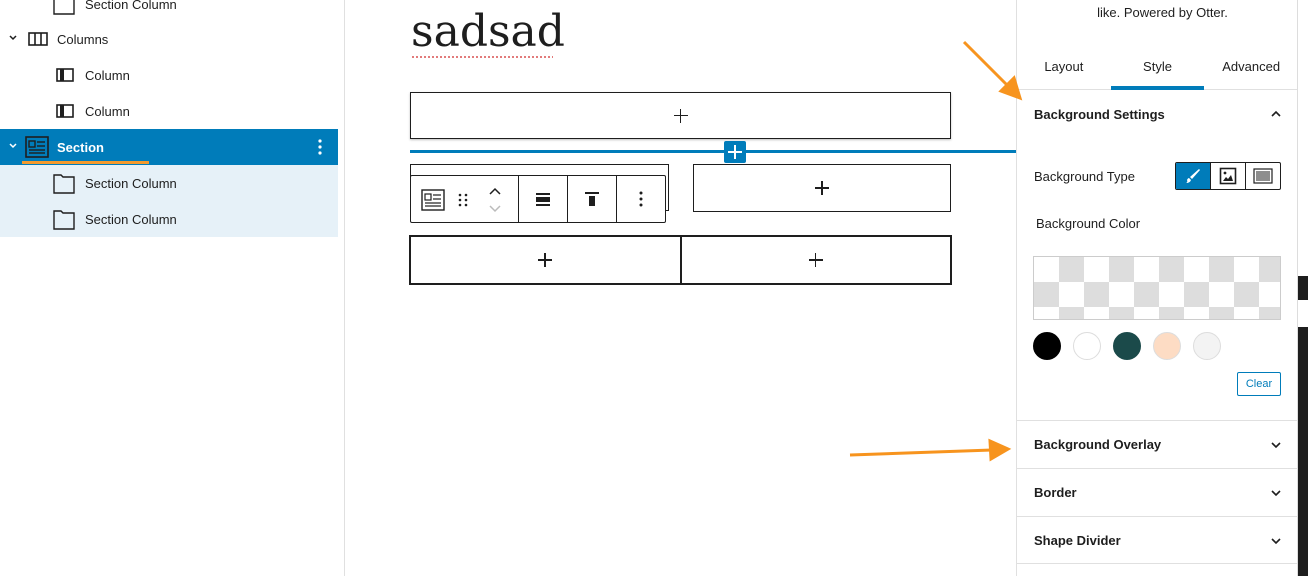  I want to click on tab-layout: Layout, so click(1064, 66).